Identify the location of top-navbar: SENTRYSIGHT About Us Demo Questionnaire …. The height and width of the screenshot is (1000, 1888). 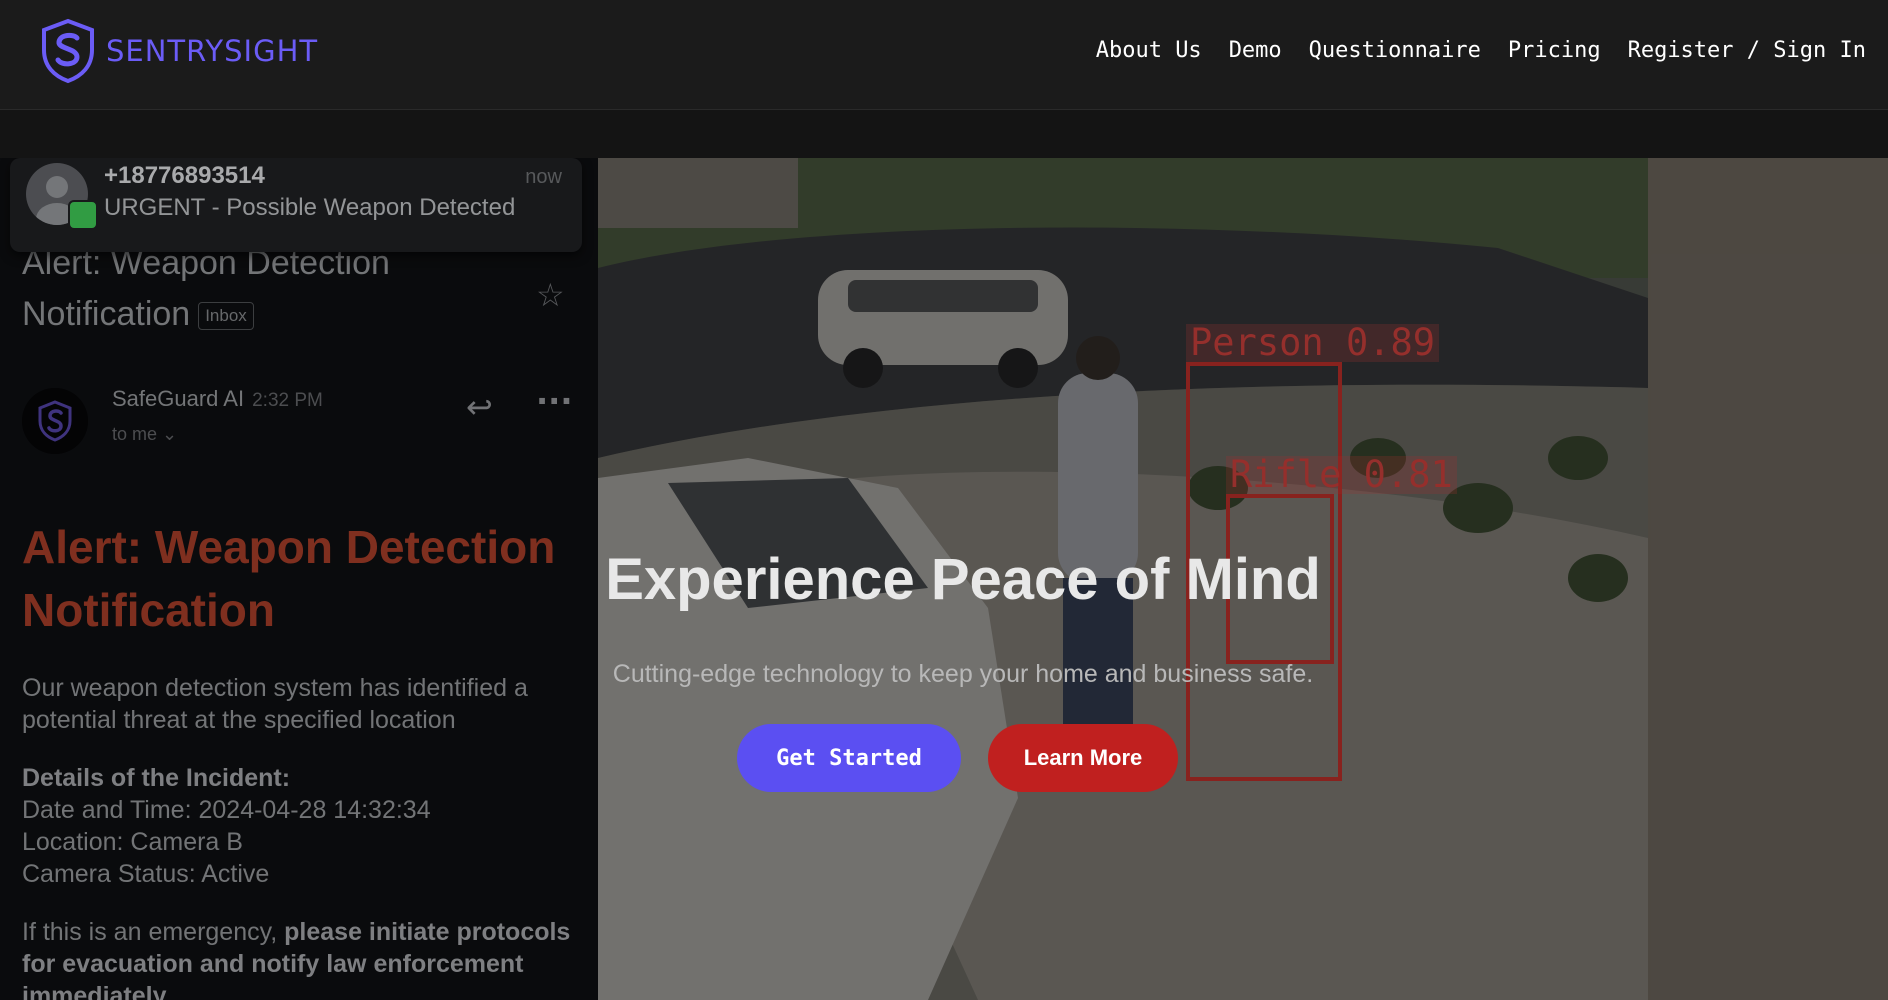
(944, 55).